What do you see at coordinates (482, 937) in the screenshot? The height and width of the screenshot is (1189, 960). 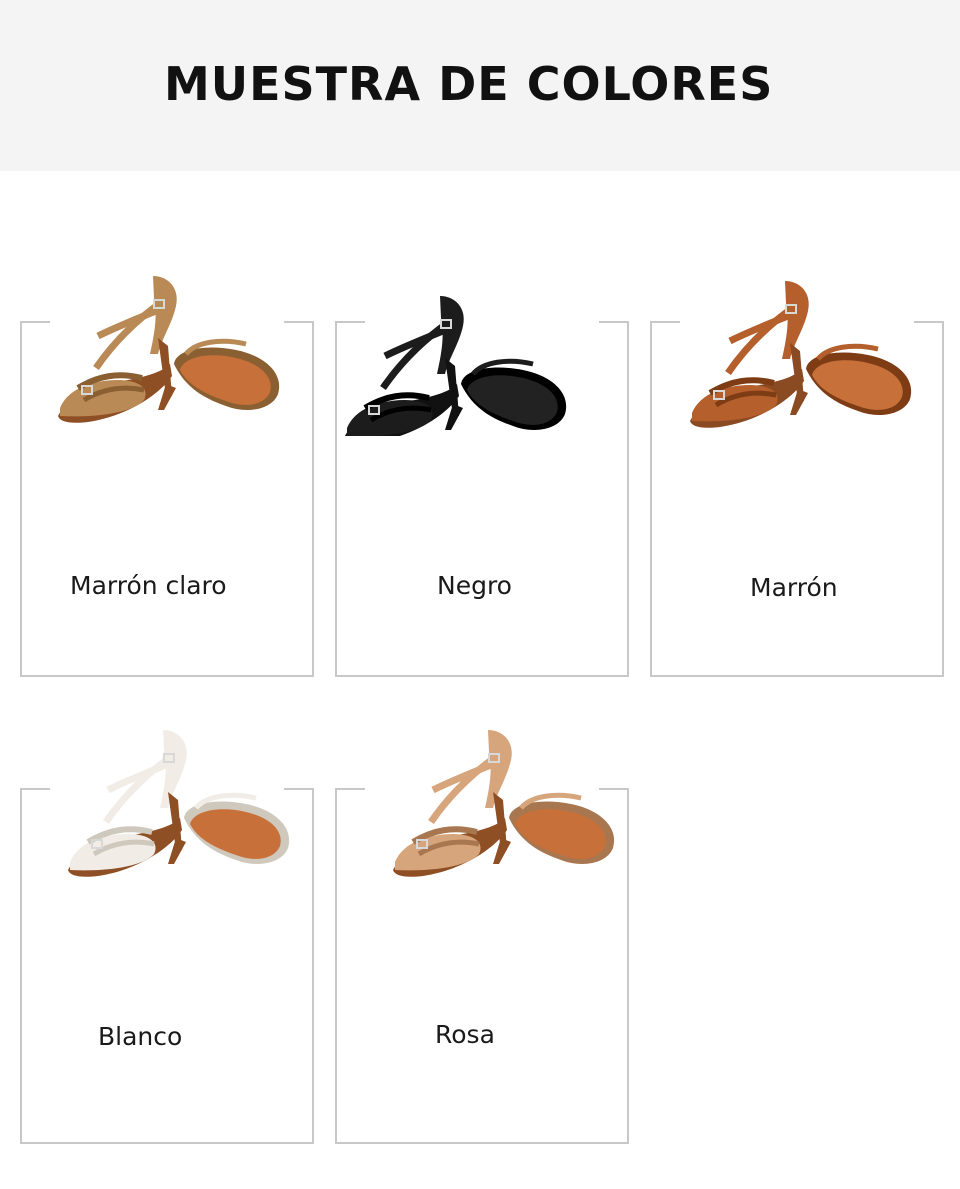 I see `color-swatch-card: Rosa` at bounding box center [482, 937].